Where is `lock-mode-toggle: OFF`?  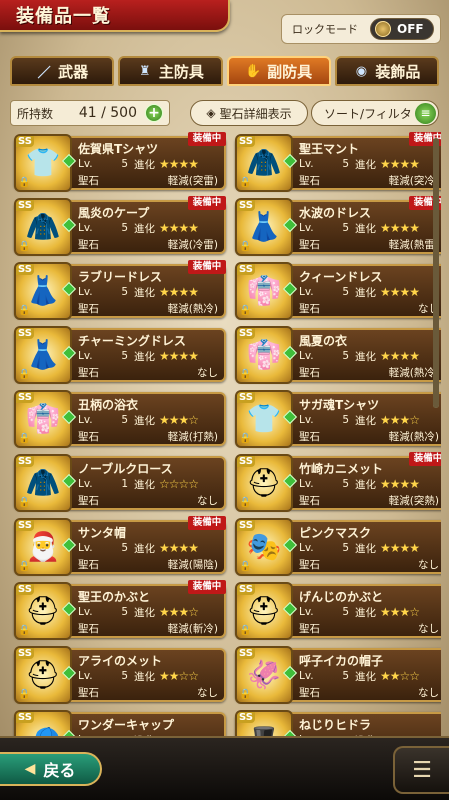
lock-mode-toggle: OFF is located at coordinates (402, 29).